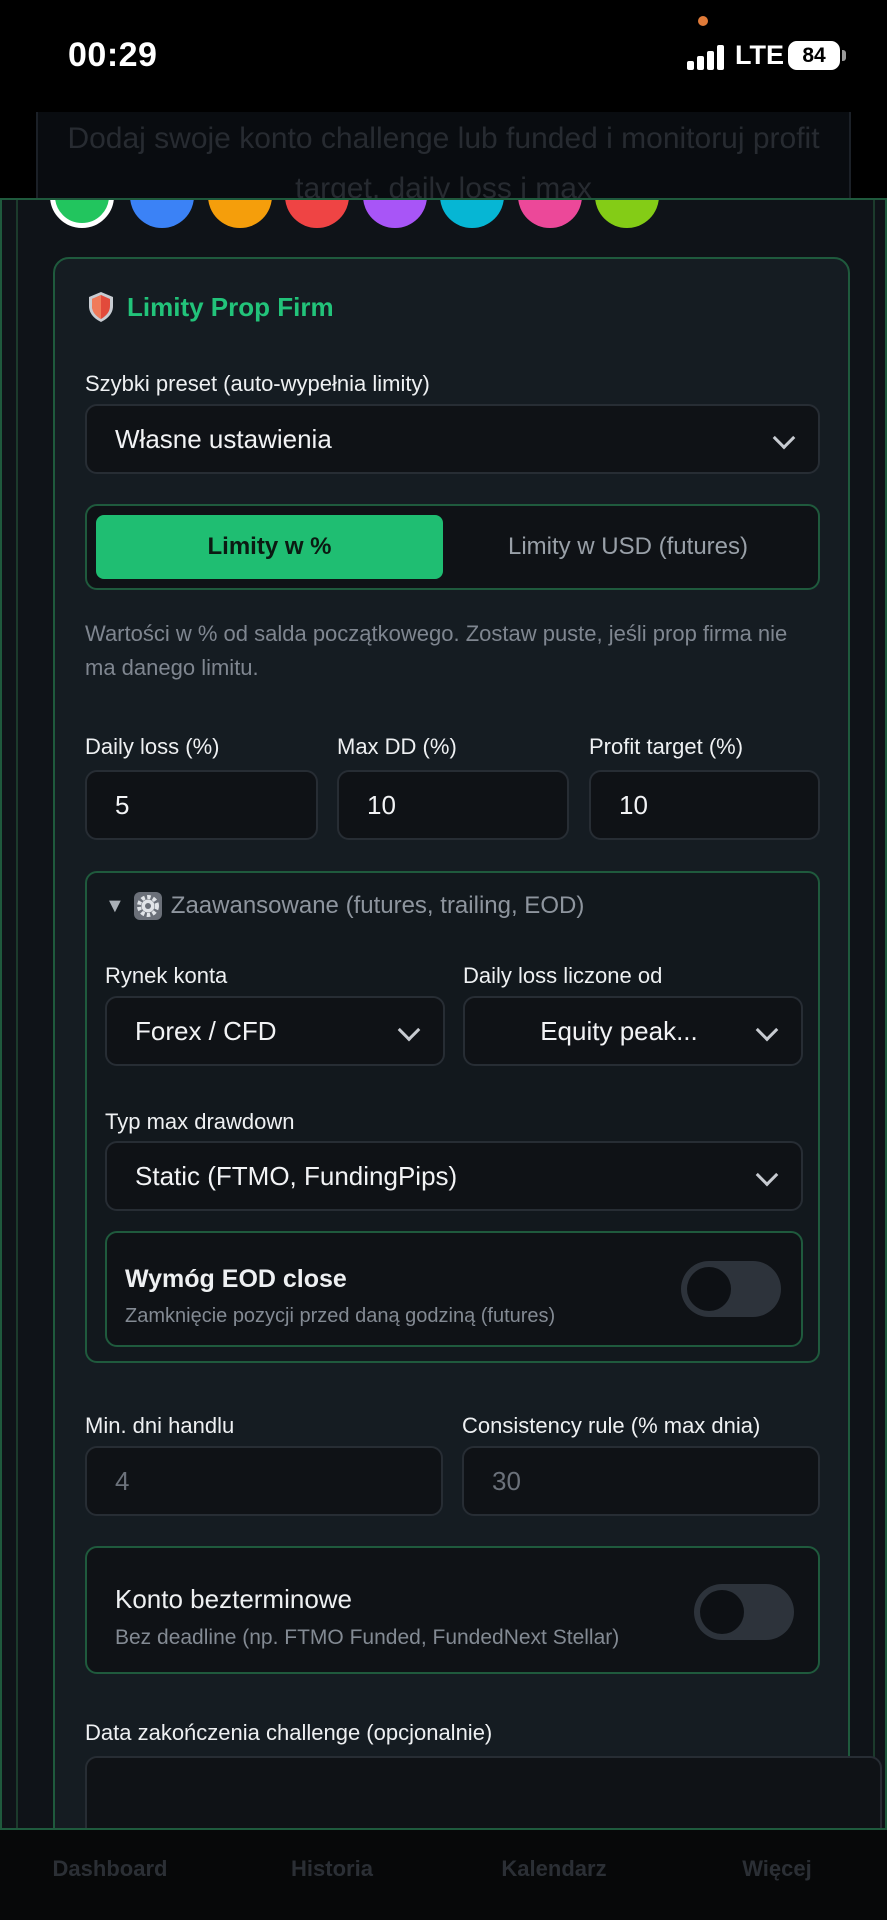 This screenshot has height=1920, width=887. Describe the element at coordinates (666, 746) in the screenshot. I see `profit-target-label: Profit target (%)` at that location.